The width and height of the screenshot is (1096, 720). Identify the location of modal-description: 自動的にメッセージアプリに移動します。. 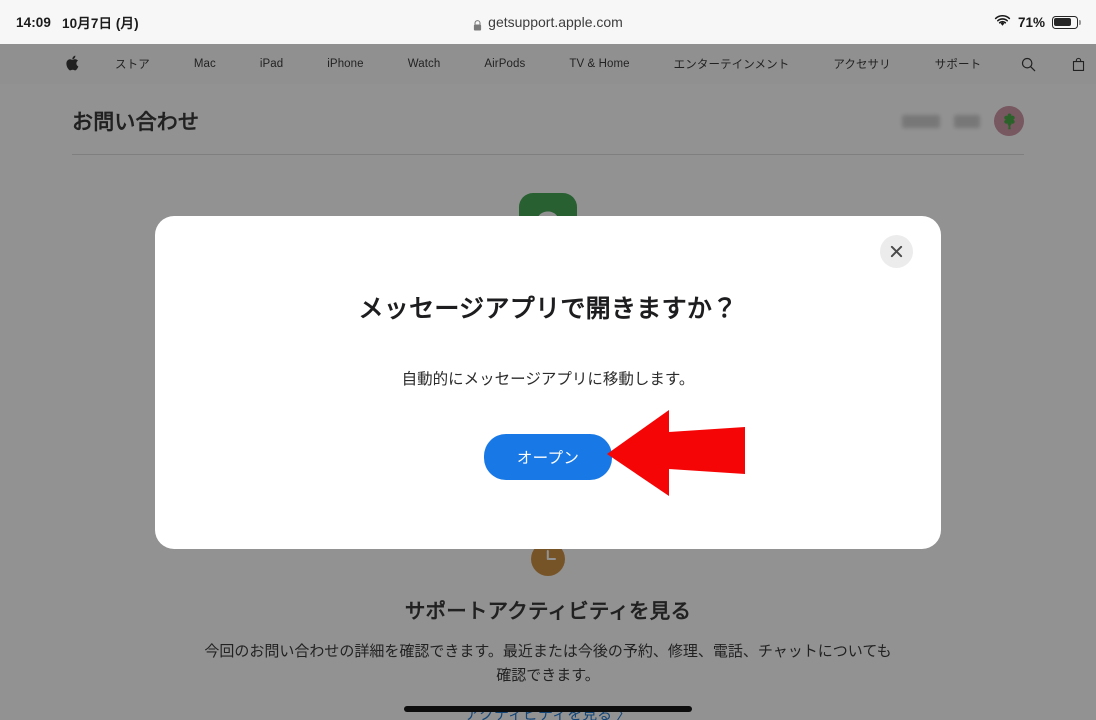
(548, 379).